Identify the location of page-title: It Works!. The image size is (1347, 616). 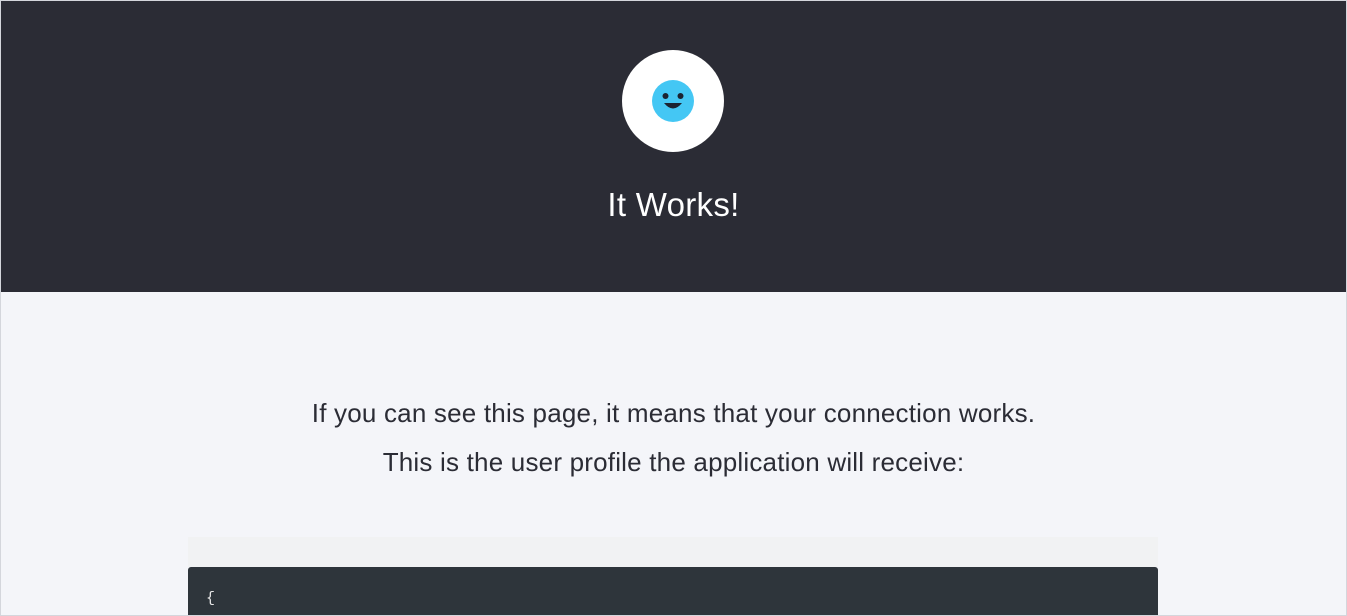
(673, 204).